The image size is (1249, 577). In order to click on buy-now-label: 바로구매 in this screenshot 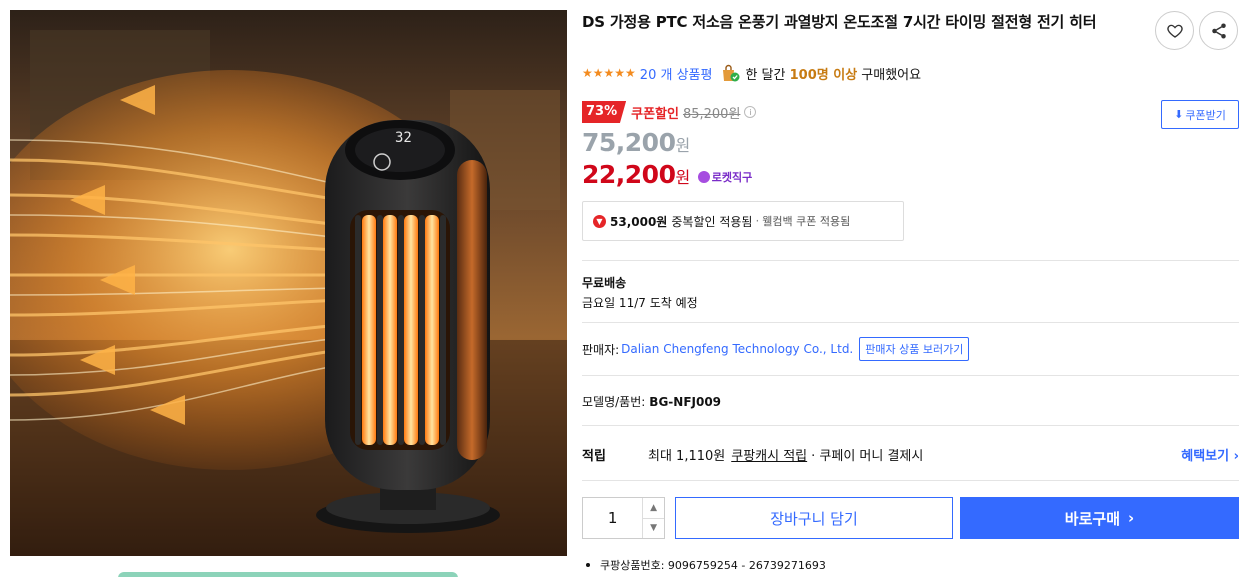, I will do `click(1092, 518)`.